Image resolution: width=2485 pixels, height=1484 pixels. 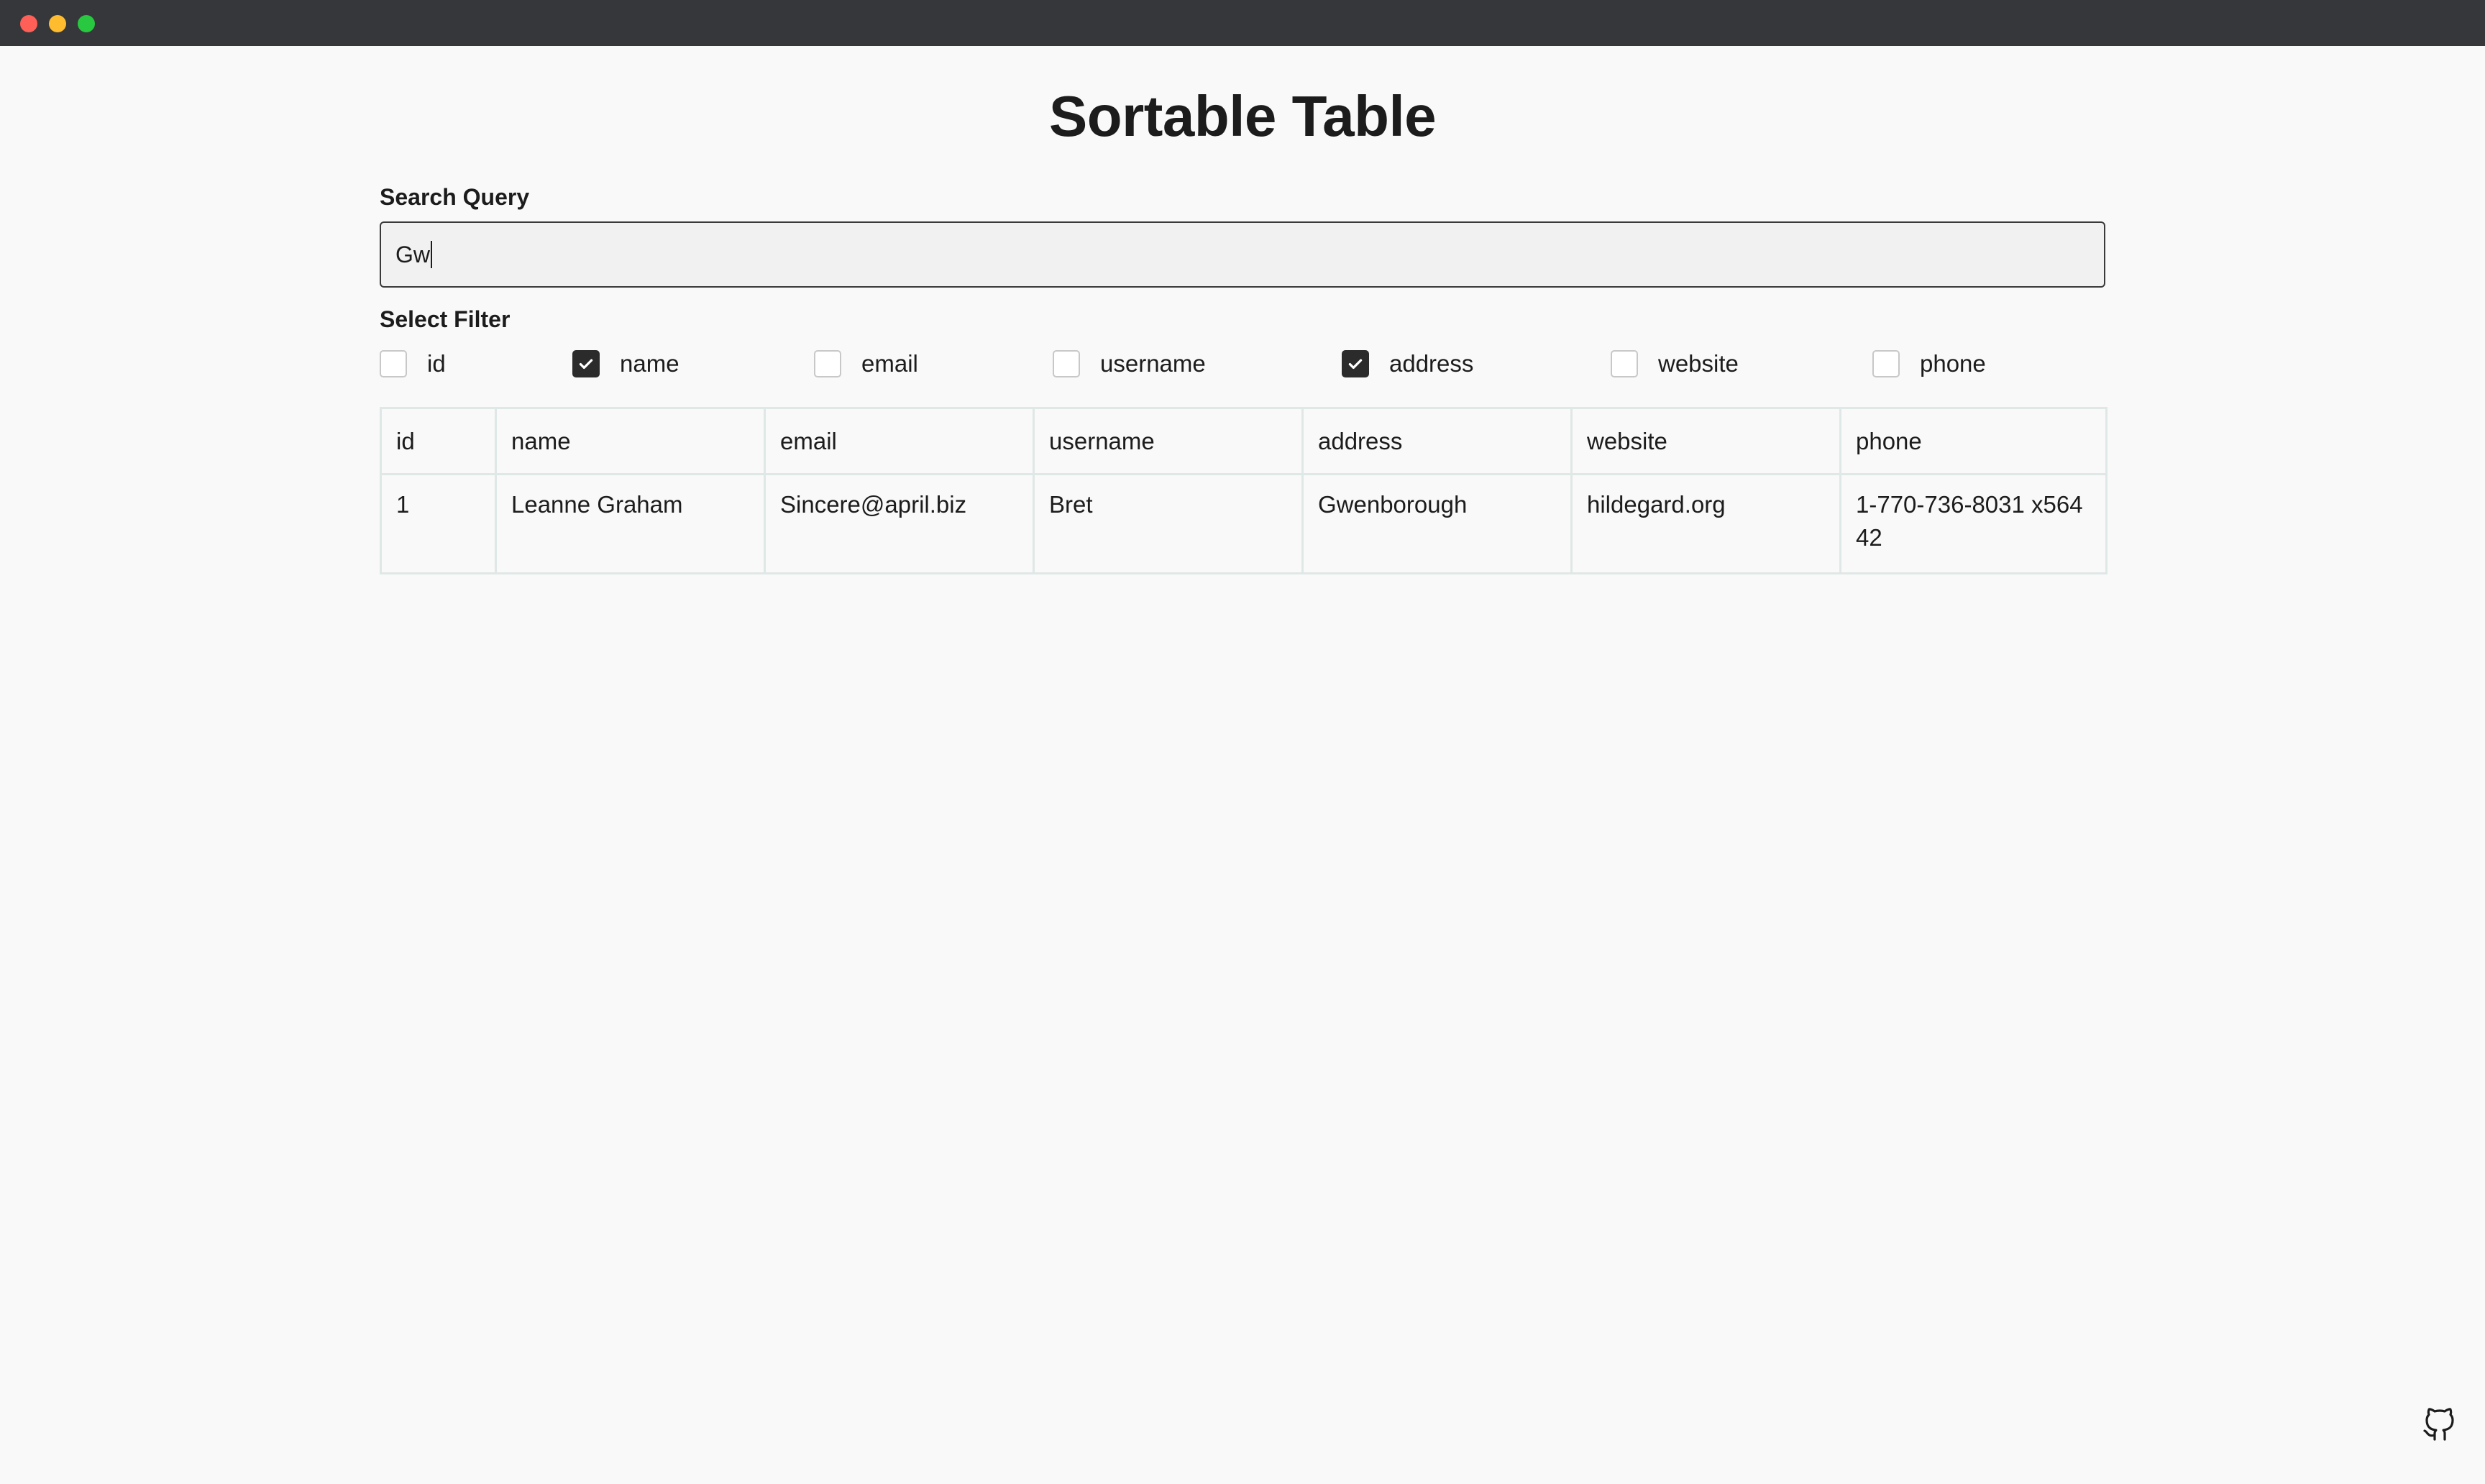 I want to click on window-titlebar, so click(x=1242, y=23).